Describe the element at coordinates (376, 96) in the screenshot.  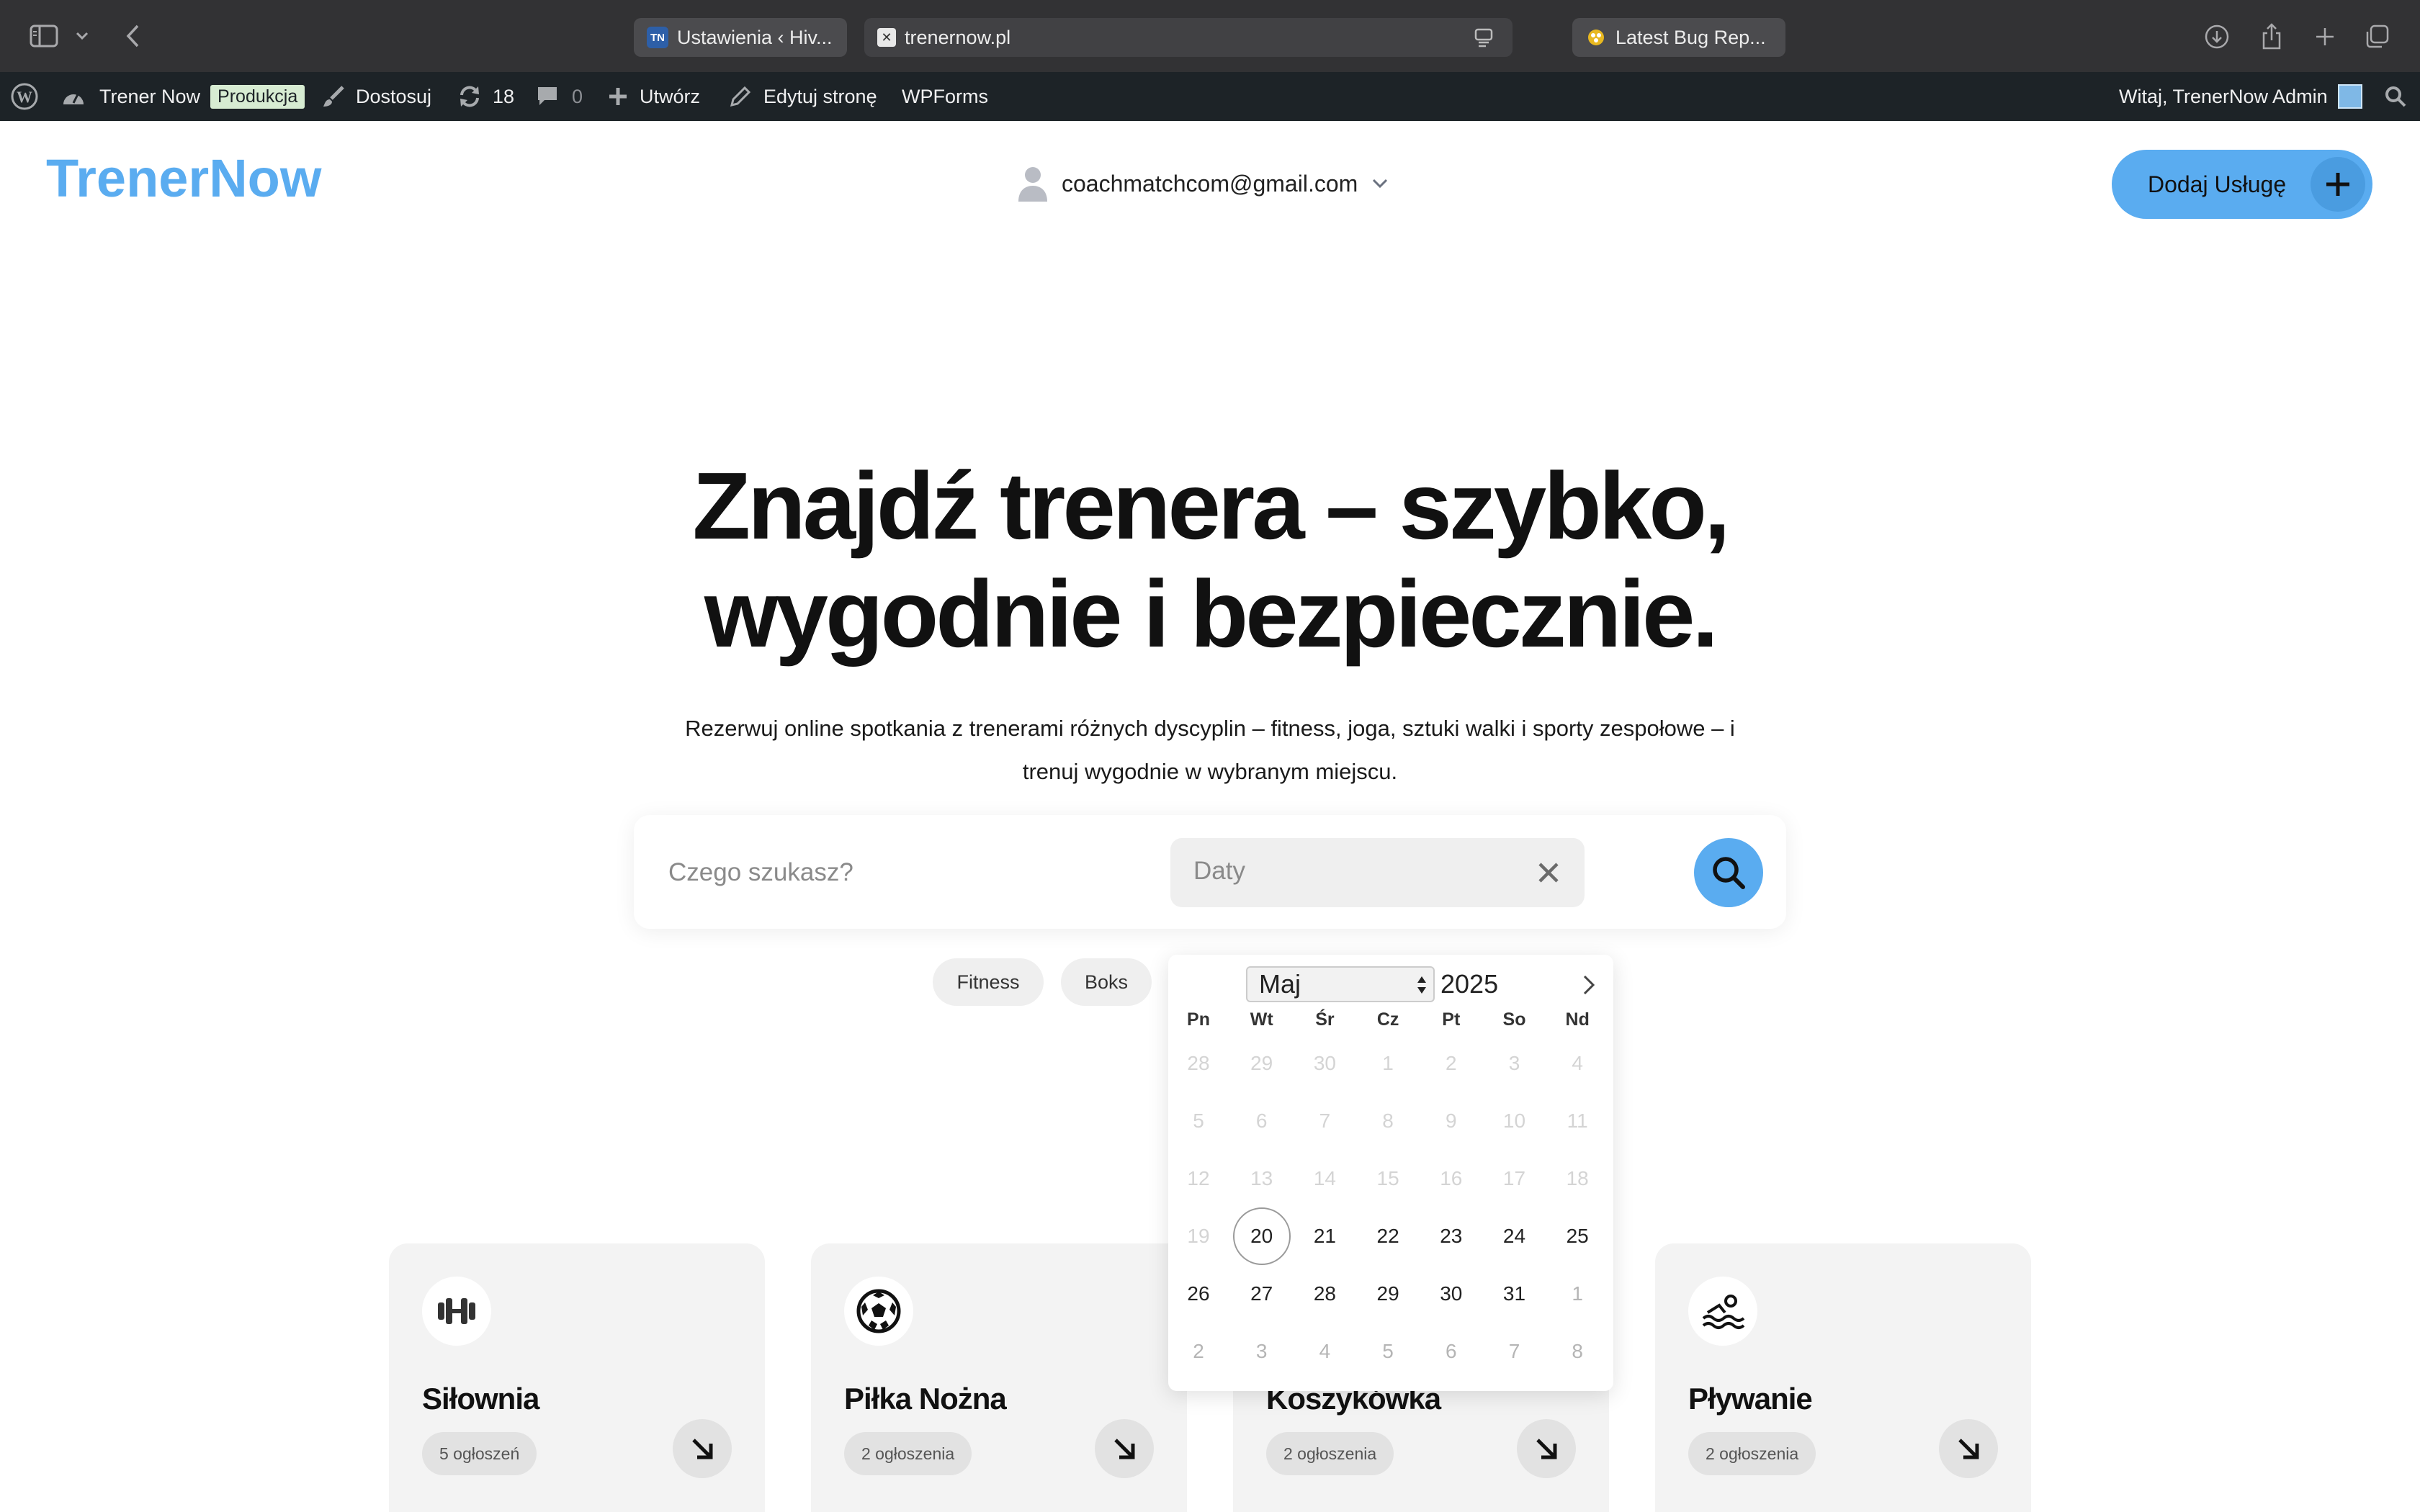
I see `admin-customize: Dostosuj` at that location.